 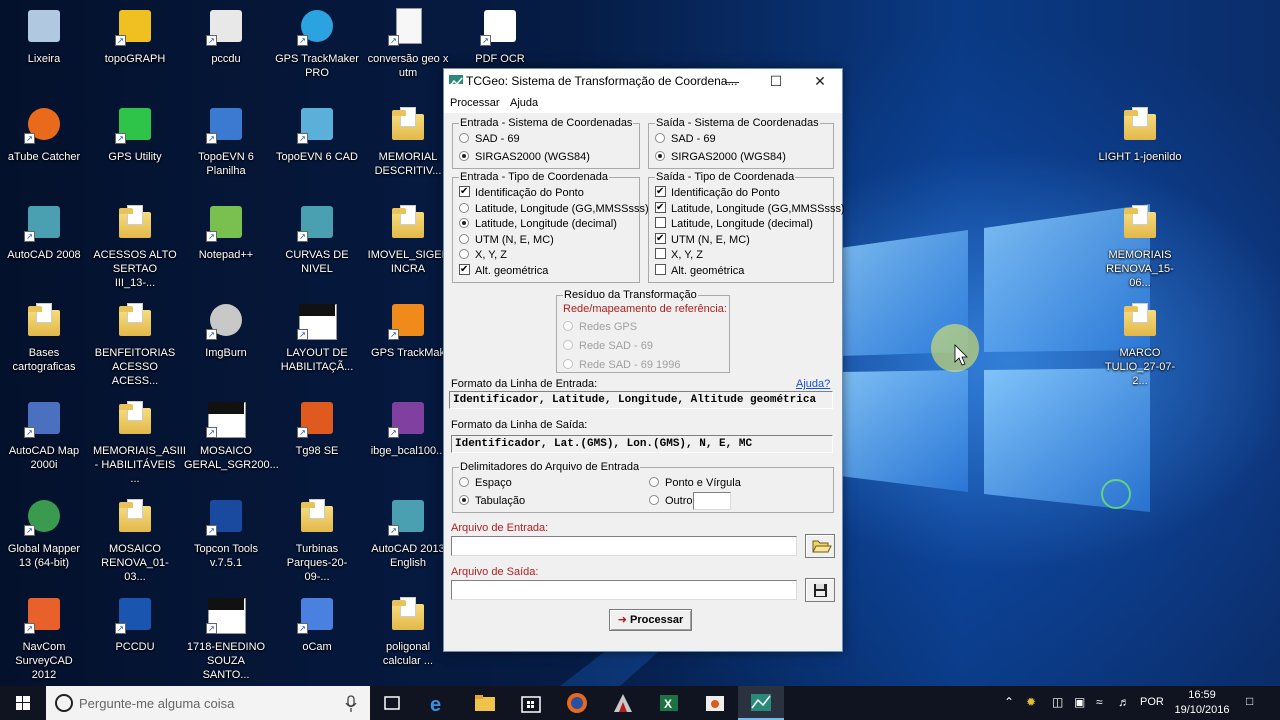 What do you see at coordinates (317, 239) in the screenshot?
I see `desktop-icon: ↗ CURVAS DE NIVEL` at bounding box center [317, 239].